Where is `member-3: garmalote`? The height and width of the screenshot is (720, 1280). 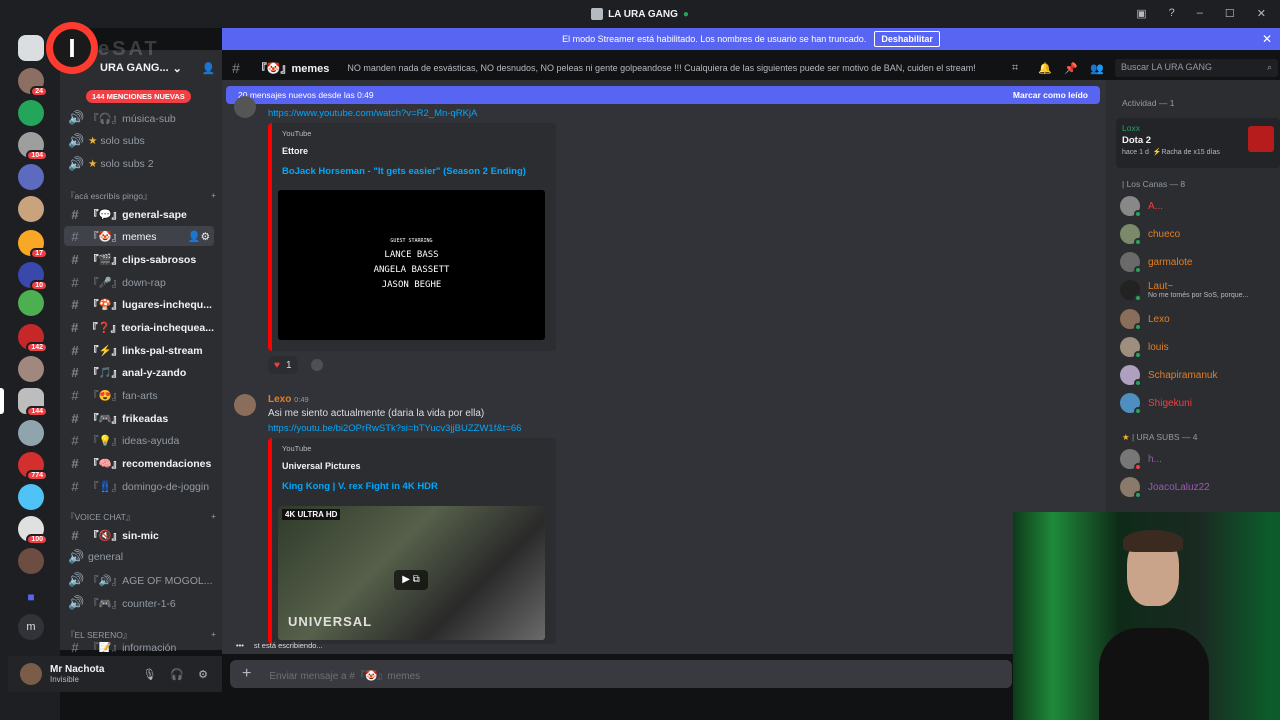 member-3: garmalote is located at coordinates (1156, 263).